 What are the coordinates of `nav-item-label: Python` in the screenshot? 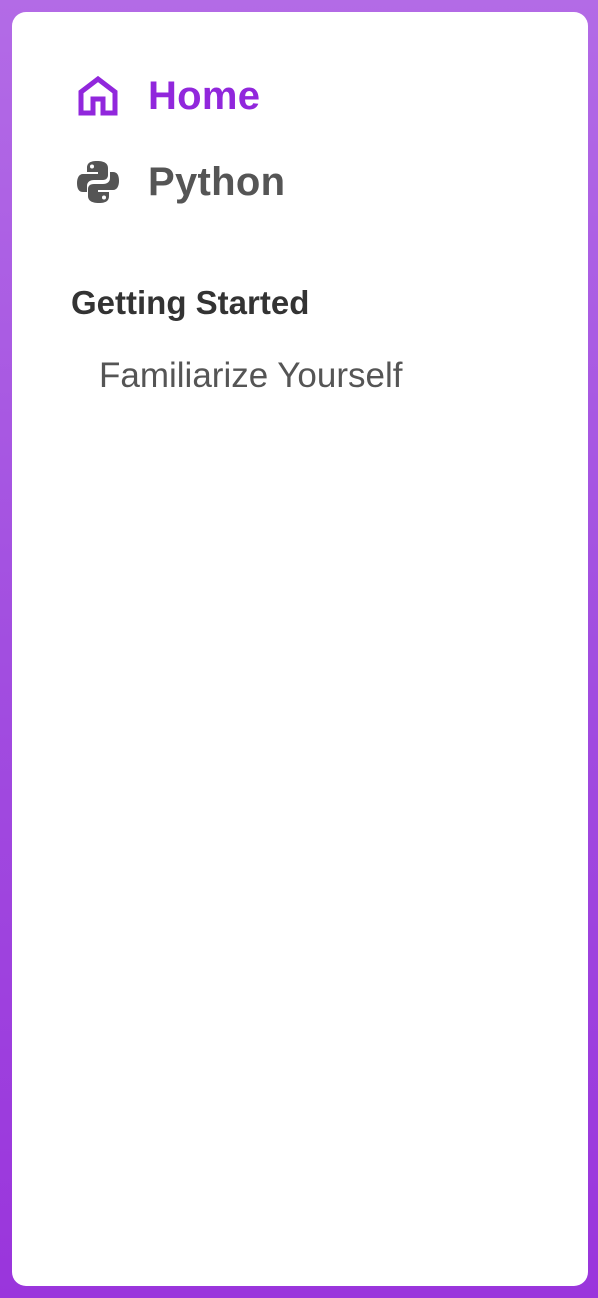 It's located at (217, 181).